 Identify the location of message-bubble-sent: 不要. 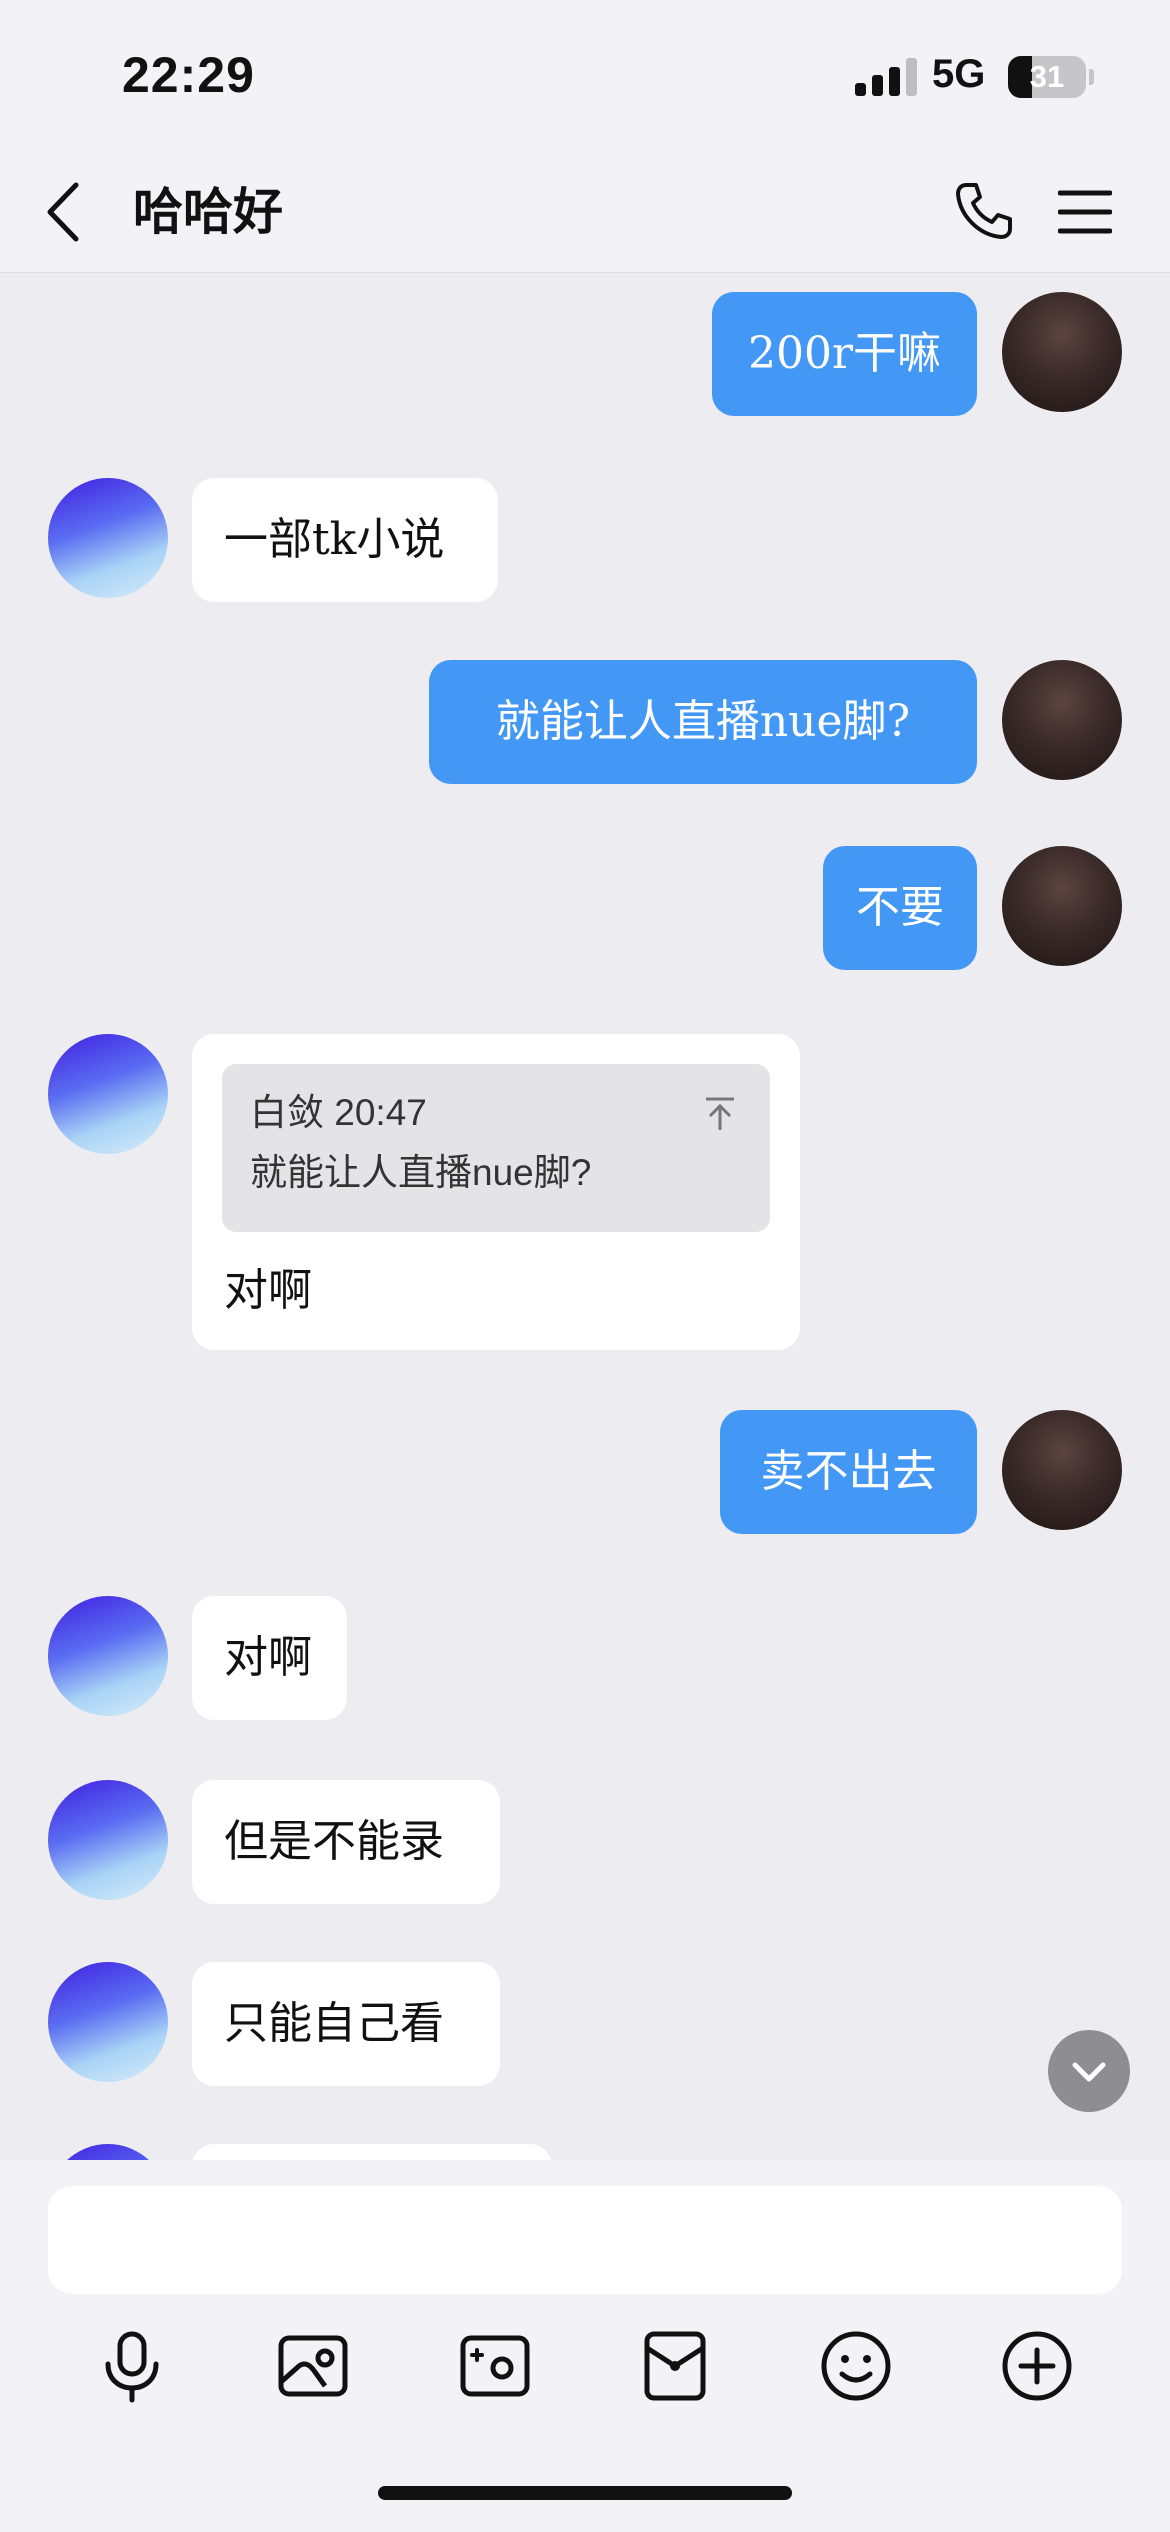
(900, 908).